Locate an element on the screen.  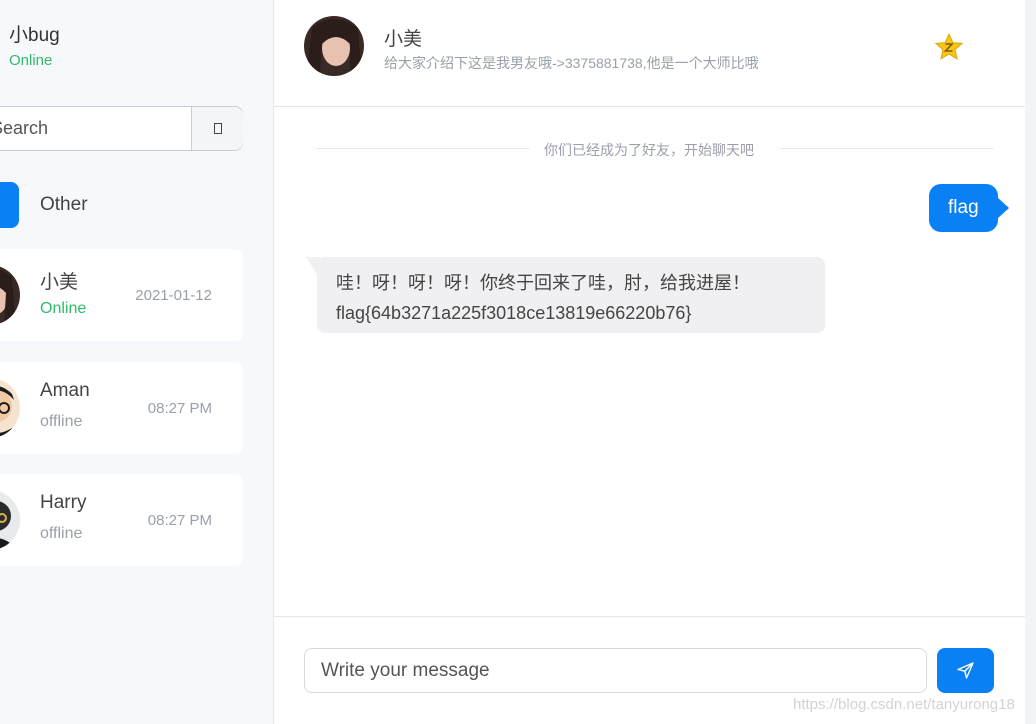
chat-header: 小美 给大家介绍下这是我男友哦->3375881738,他是一个大师比哦 is located at coordinates (649, 53).